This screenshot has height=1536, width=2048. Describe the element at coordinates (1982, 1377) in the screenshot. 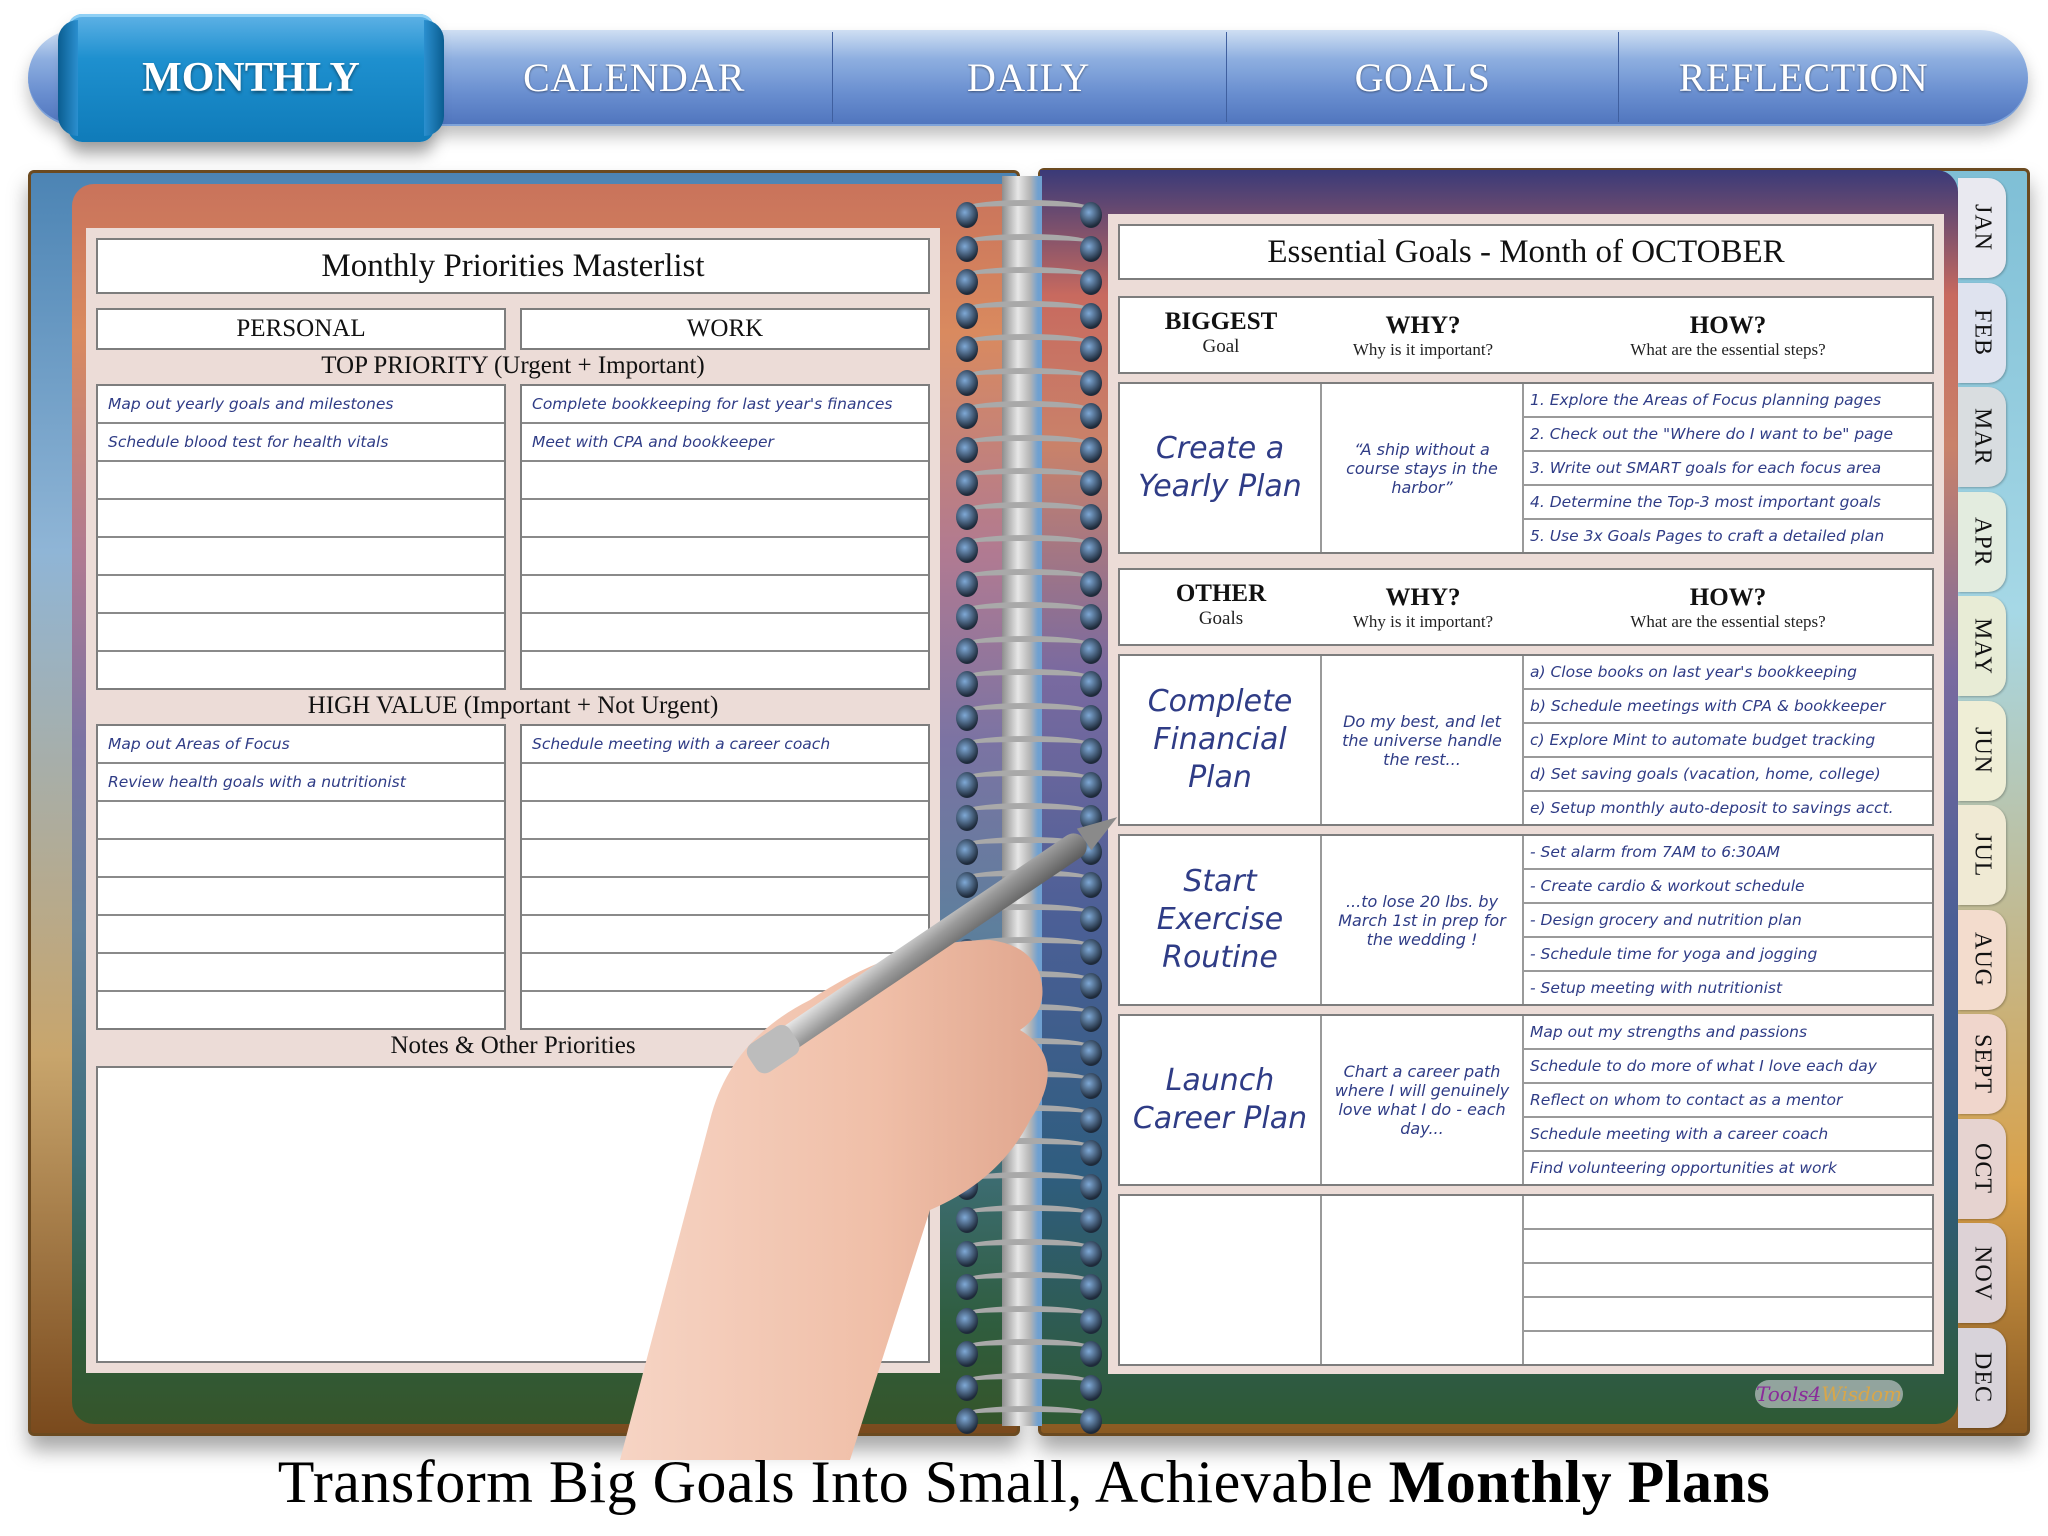

I see `month-tab-dec: DEC` at that location.